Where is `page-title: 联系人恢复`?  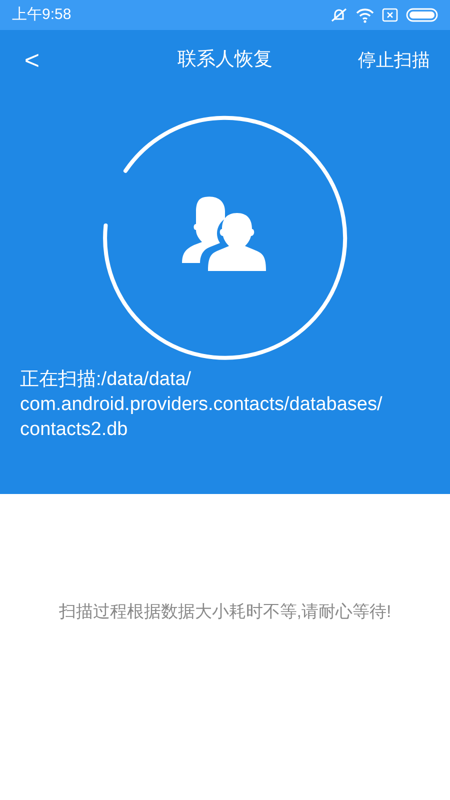
page-title: 联系人恢复 is located at coordinates (225, 60).